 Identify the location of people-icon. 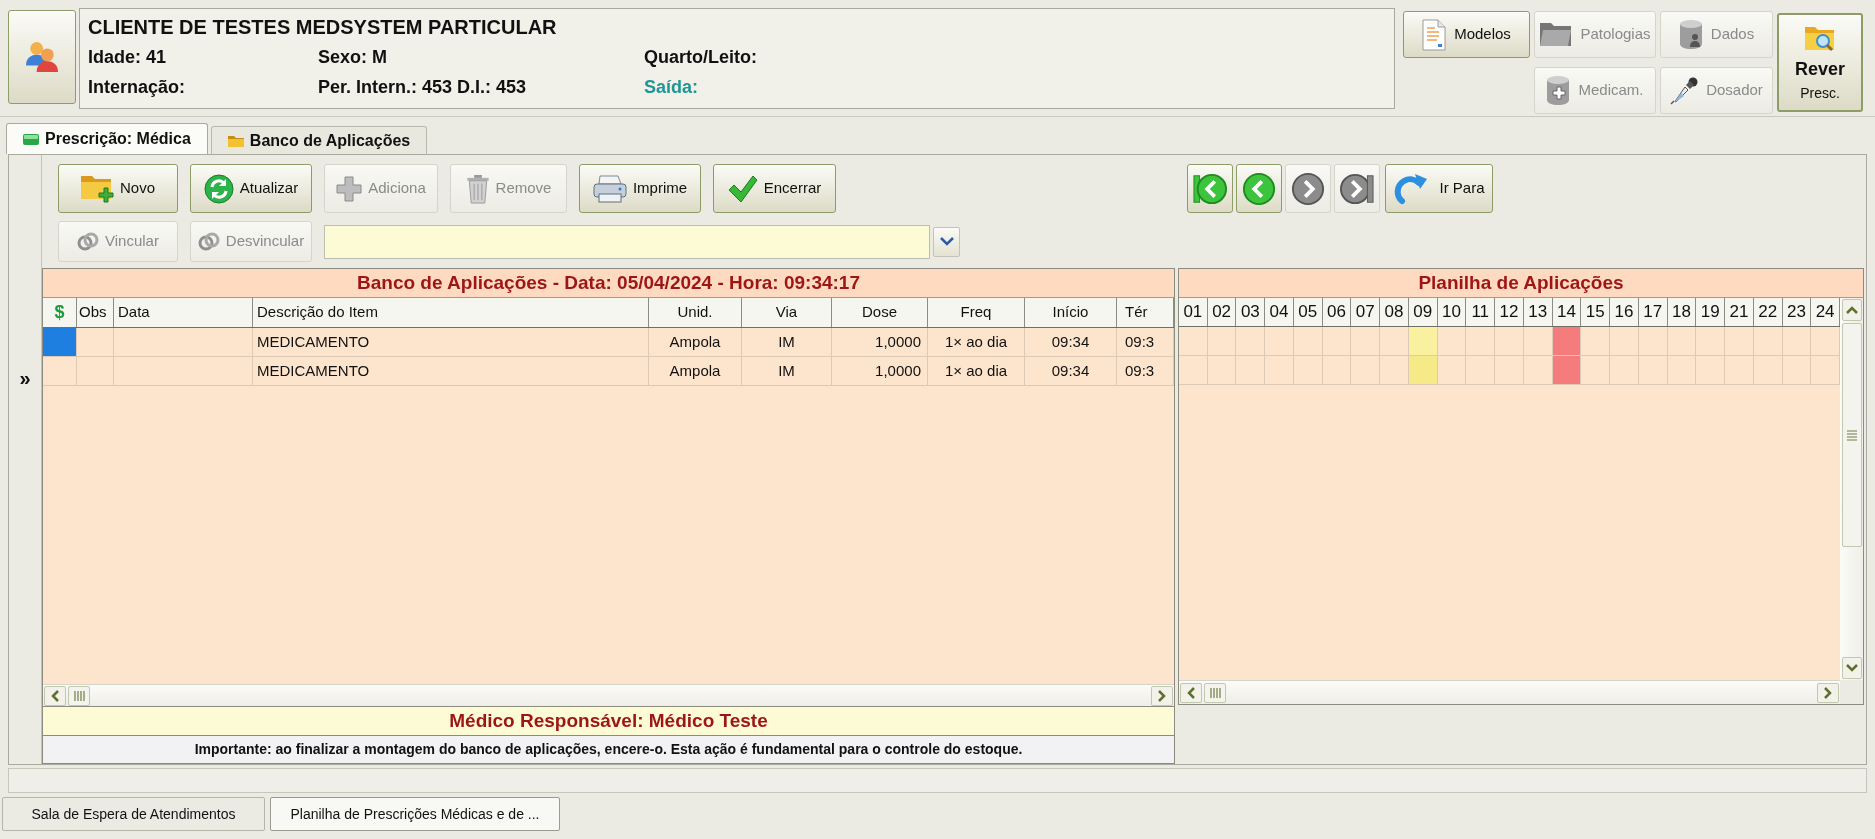
(42, 57).